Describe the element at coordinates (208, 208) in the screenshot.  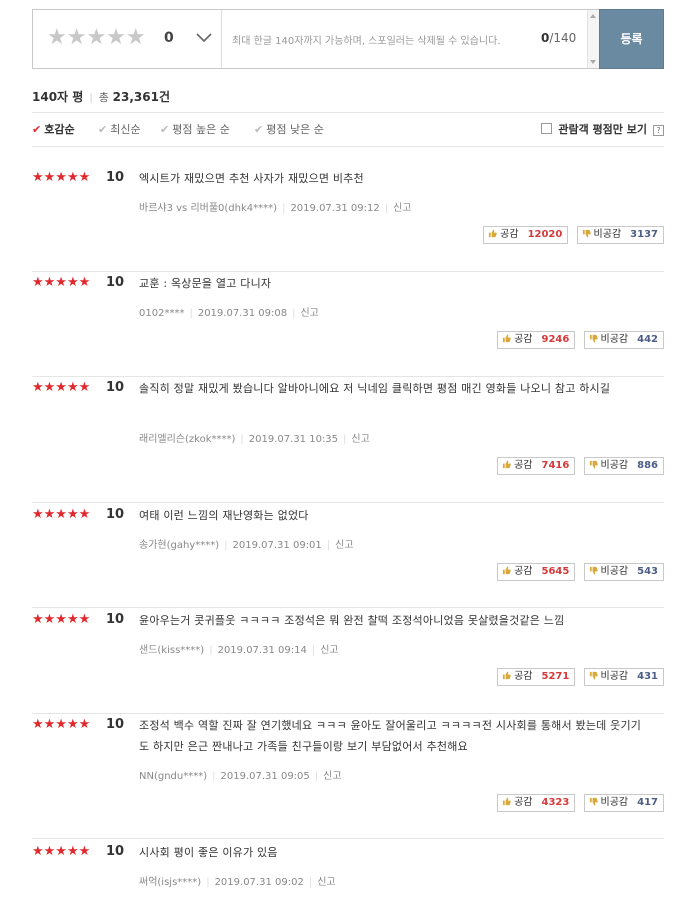
I see `author-link: 바르샤3 vs 리버풀0(dhk4****)` at that location.